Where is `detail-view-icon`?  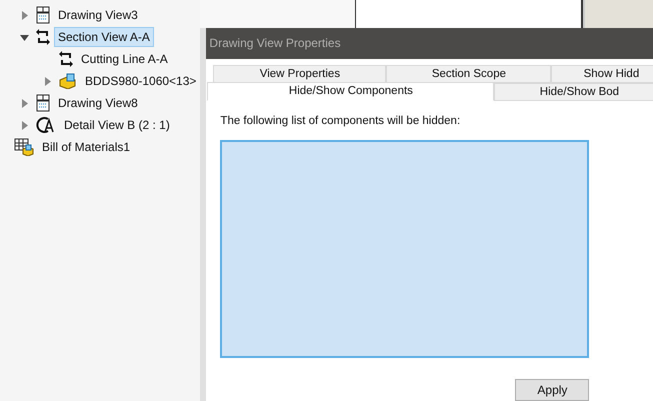
detail-view-icon is located at coordinates (46, 125).